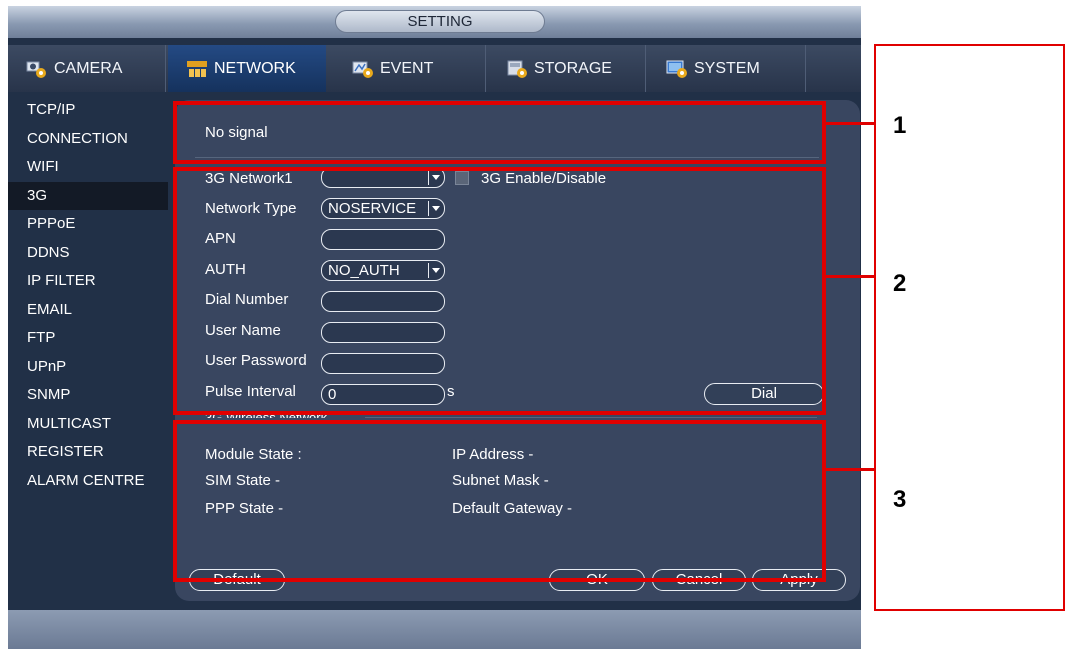 The image size is (1070, 655). Describe the element at coordinates (440, 21) in the screenshot. I see `window-title: SETTING` at that location.